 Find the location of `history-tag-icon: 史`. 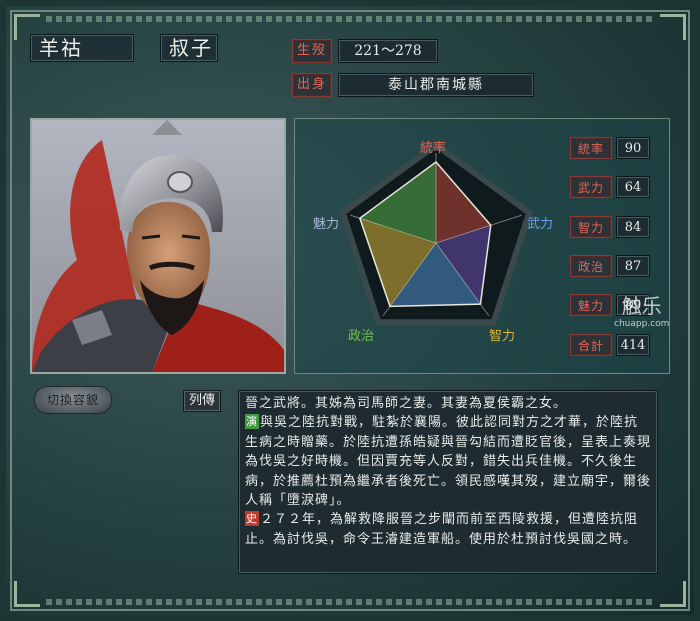

history-tag-icon: 史 is located at coordinates (252, 519).